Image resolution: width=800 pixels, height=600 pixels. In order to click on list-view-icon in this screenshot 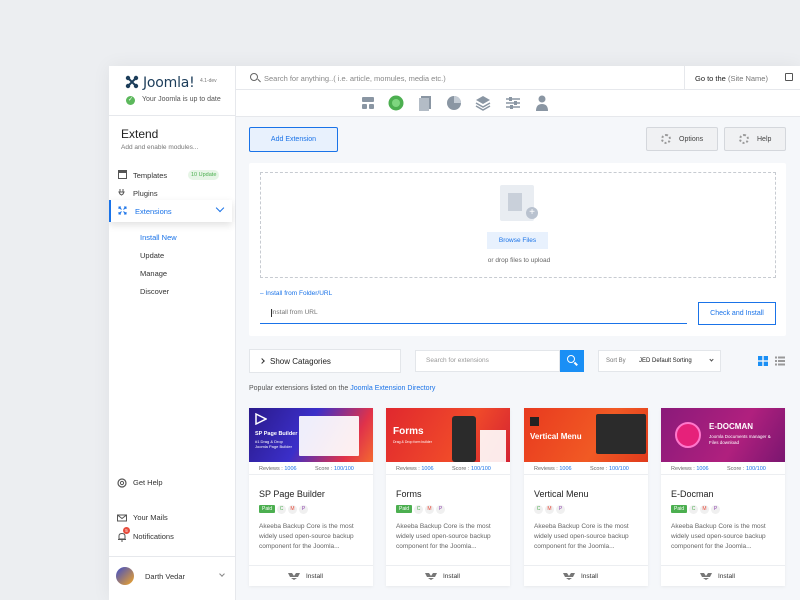, I will do `click(780, 361)`.